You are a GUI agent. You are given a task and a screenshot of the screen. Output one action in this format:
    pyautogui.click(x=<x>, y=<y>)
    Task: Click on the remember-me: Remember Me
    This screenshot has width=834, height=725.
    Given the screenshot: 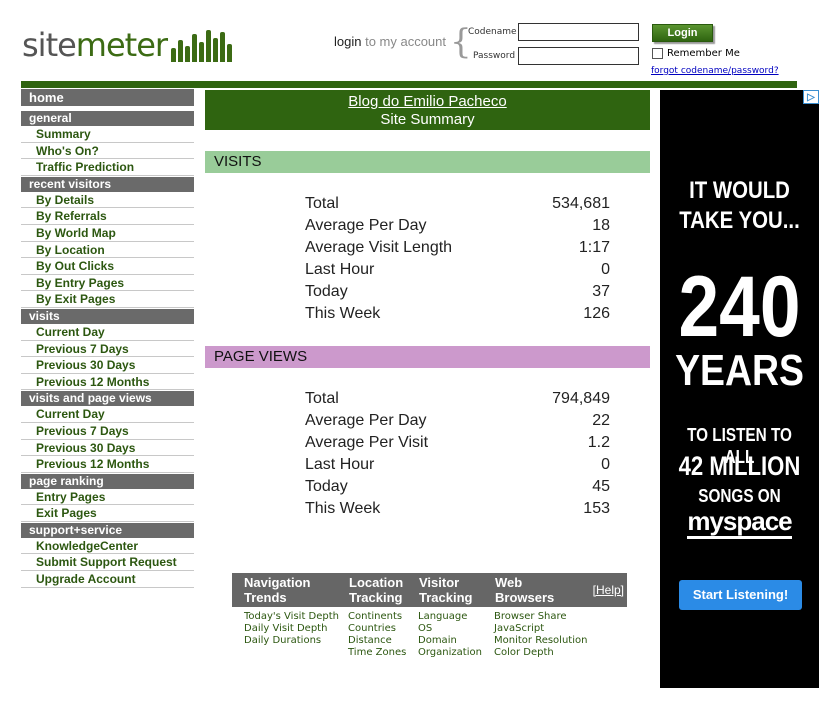 What is the action you would take?
    pyautogui.click(x=696, y=53)
    